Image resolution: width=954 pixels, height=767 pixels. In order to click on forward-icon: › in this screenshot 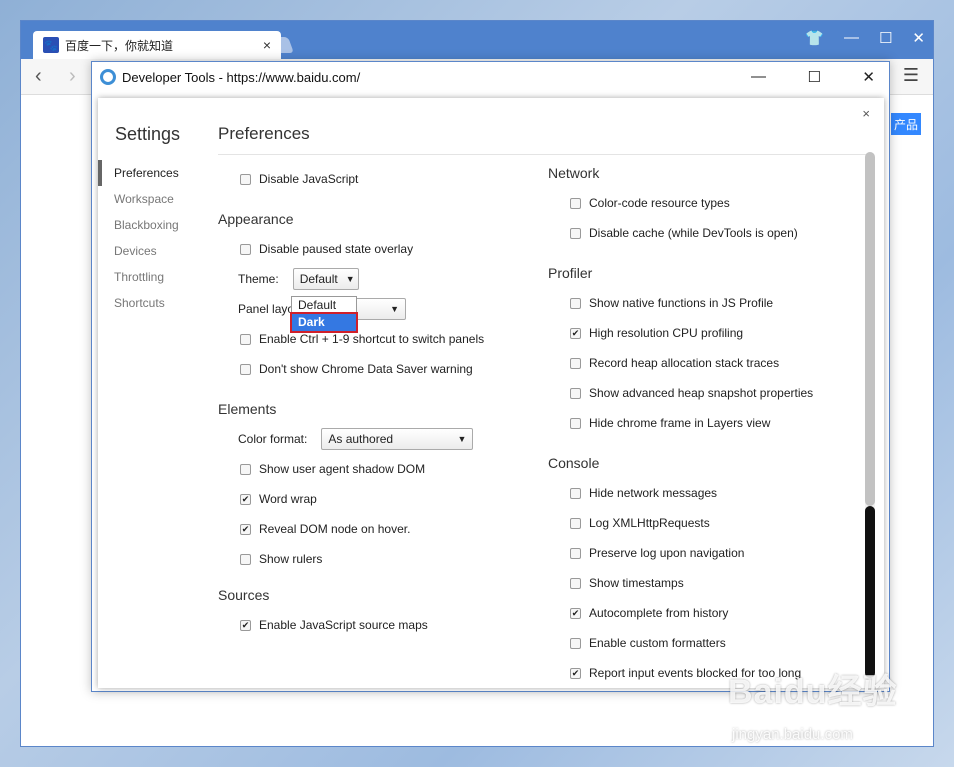, I will do `click(72, 76)`.